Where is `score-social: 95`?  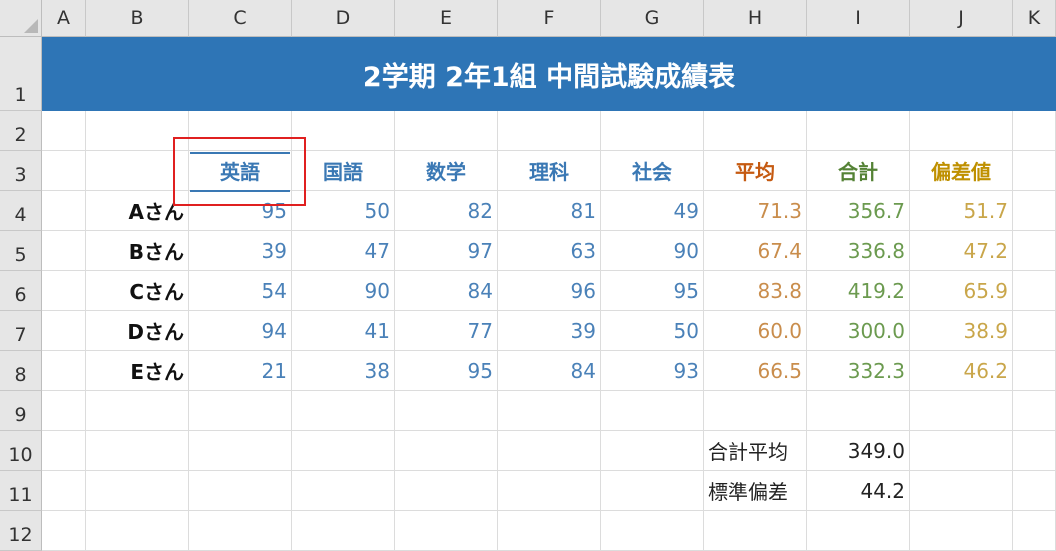
score-social: 95 is located at coordinates (652, 291).